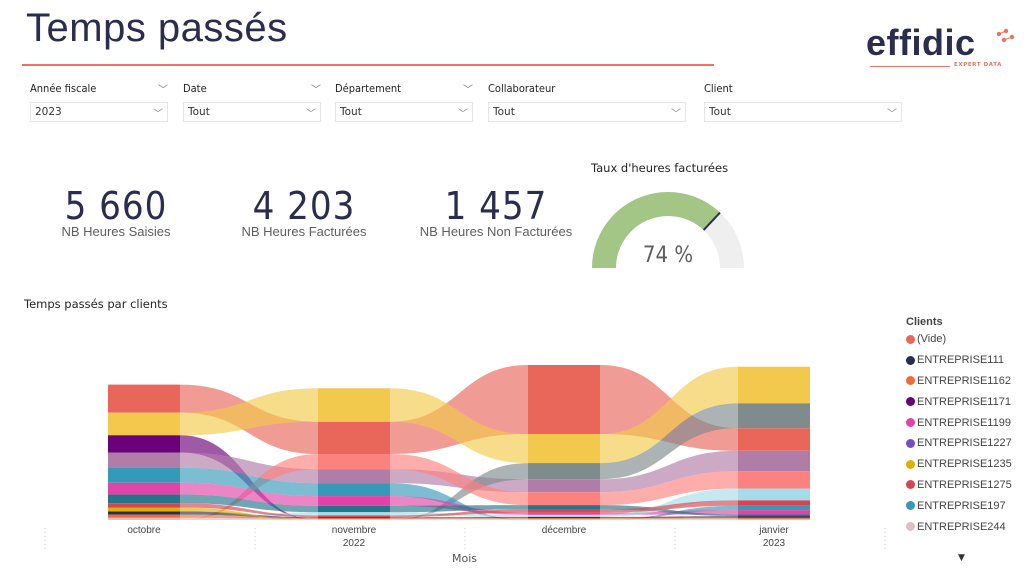 Image resolution: width=1024 pixels, height=570 pixels. I want to click on legend-item: ENTREPRISE1235, so click(959, 464).